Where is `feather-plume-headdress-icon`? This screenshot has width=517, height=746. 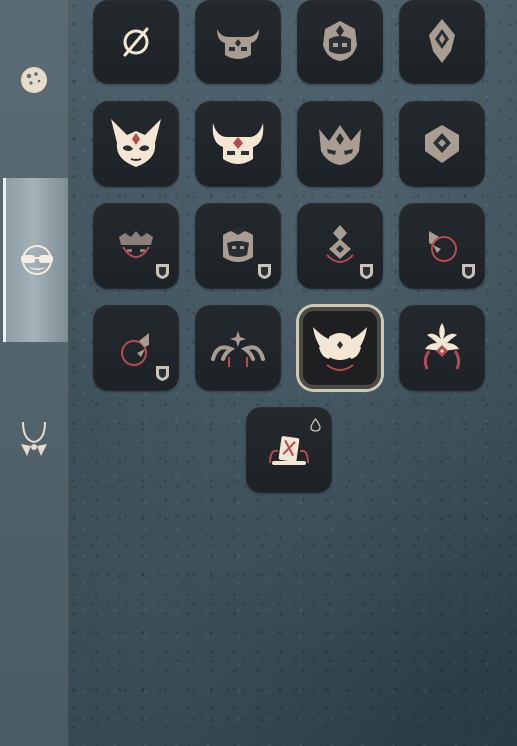 feather-plume-headdress-icon is located at coordinates (442, 346).